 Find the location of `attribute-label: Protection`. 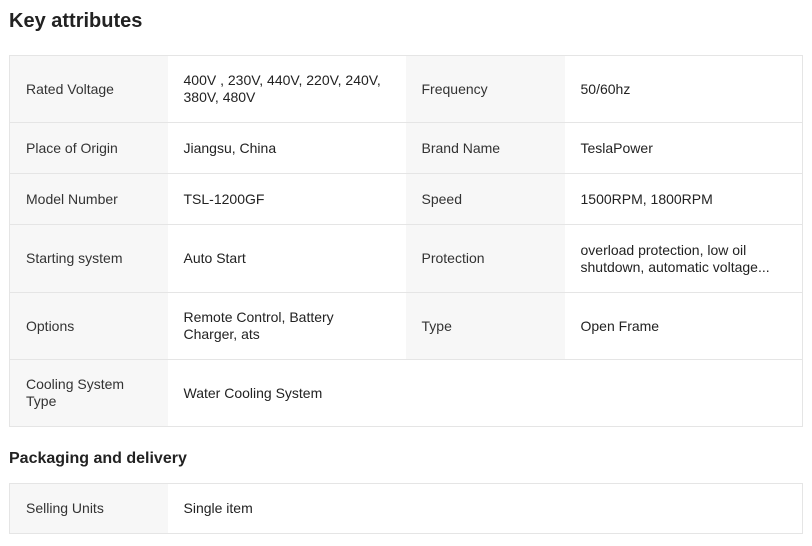

attribute-label: Protection is located at coordinates (485, 258).